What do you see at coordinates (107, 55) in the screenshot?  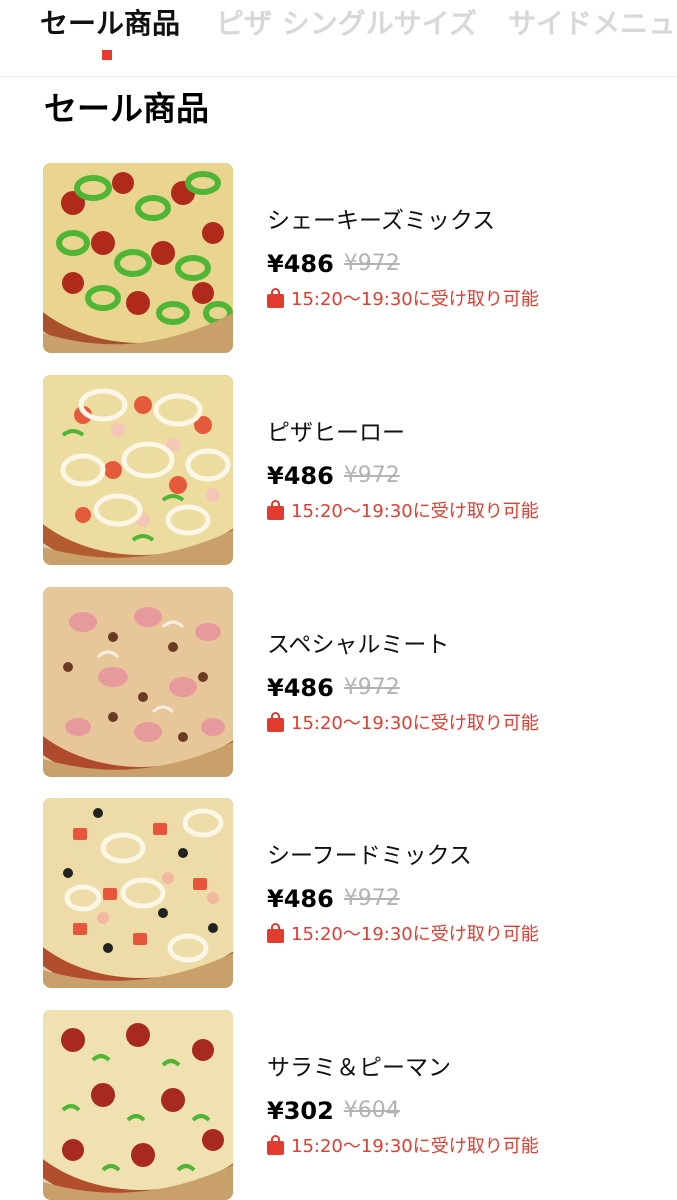 I see `active-tab-indicator` at bounding box center [107, 55].